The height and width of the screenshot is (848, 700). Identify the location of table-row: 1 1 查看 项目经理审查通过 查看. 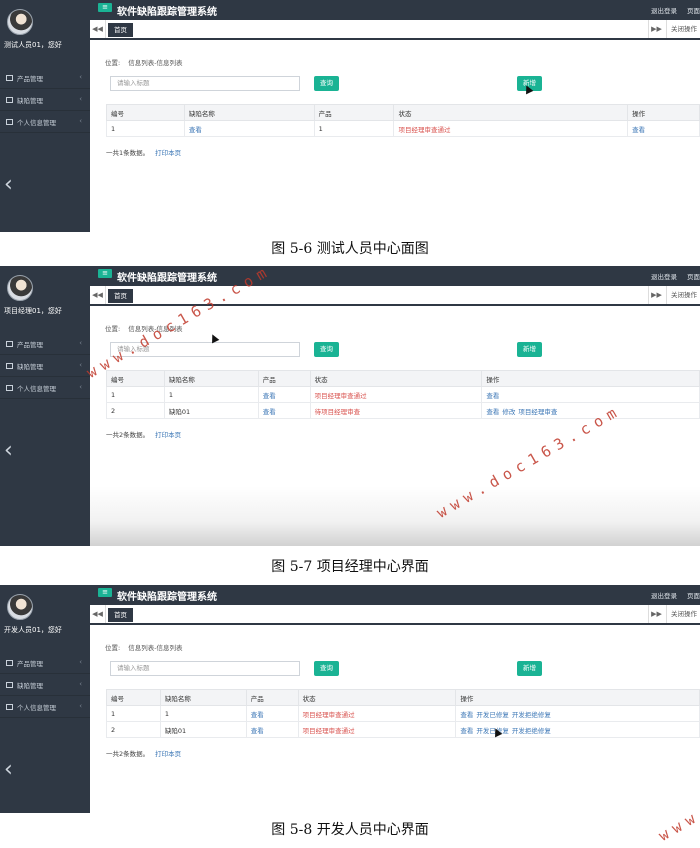
(403, 394).